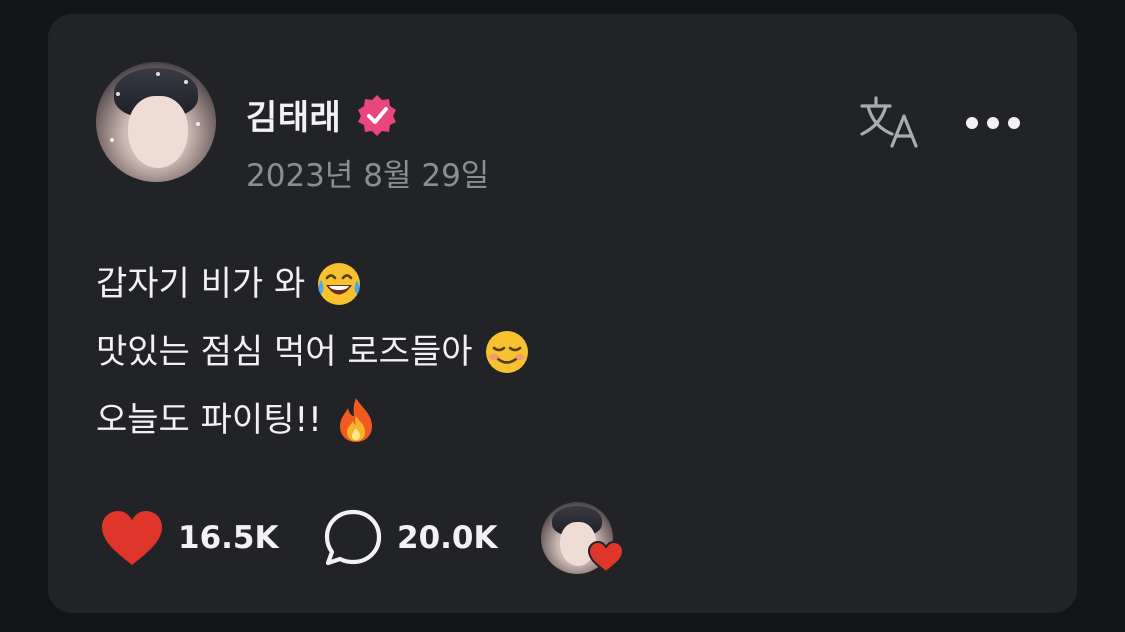  I want to click on post-body: 갑자기 비가 와 맛있는 점심 먹어 로즈들아 오늘도 파이팅!!, so click(313, 352).